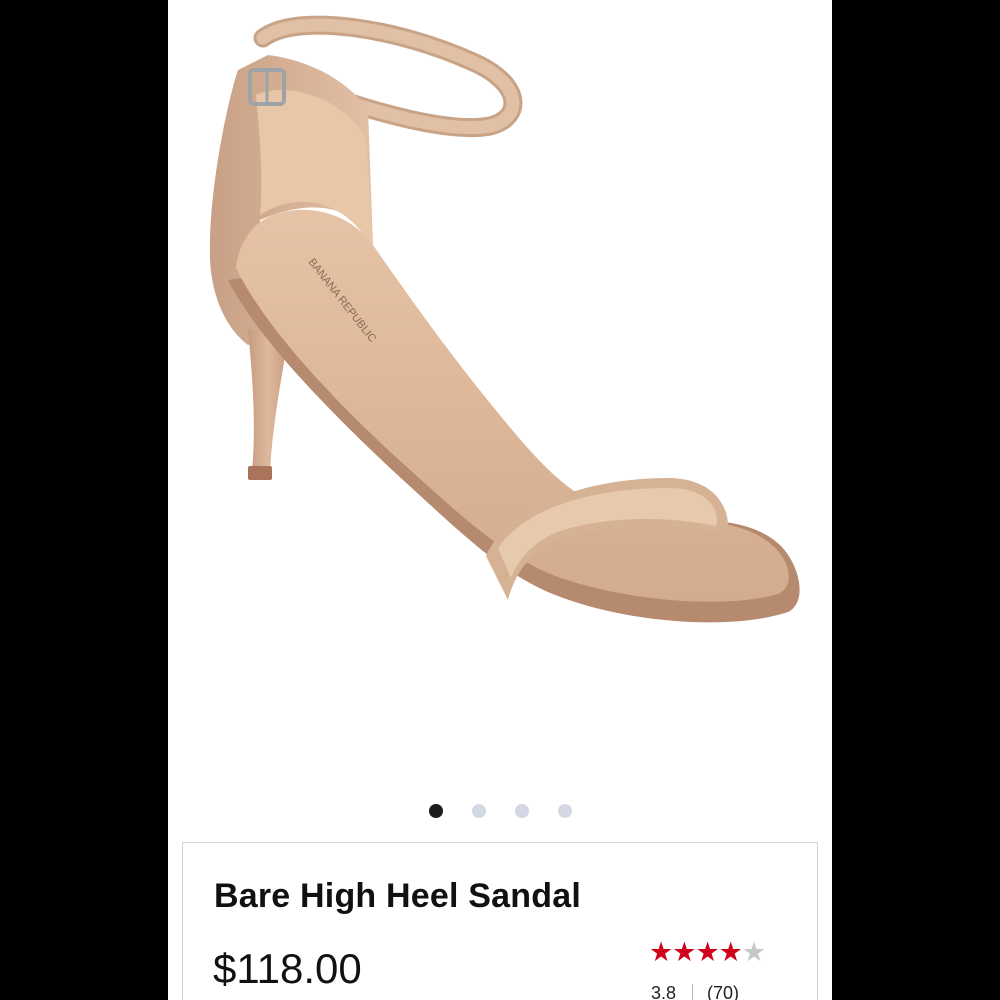  What do you see at coordinates (287, 968) in the screenshot?
I see `product-price: $118.00` at bounding box center [287, 968].